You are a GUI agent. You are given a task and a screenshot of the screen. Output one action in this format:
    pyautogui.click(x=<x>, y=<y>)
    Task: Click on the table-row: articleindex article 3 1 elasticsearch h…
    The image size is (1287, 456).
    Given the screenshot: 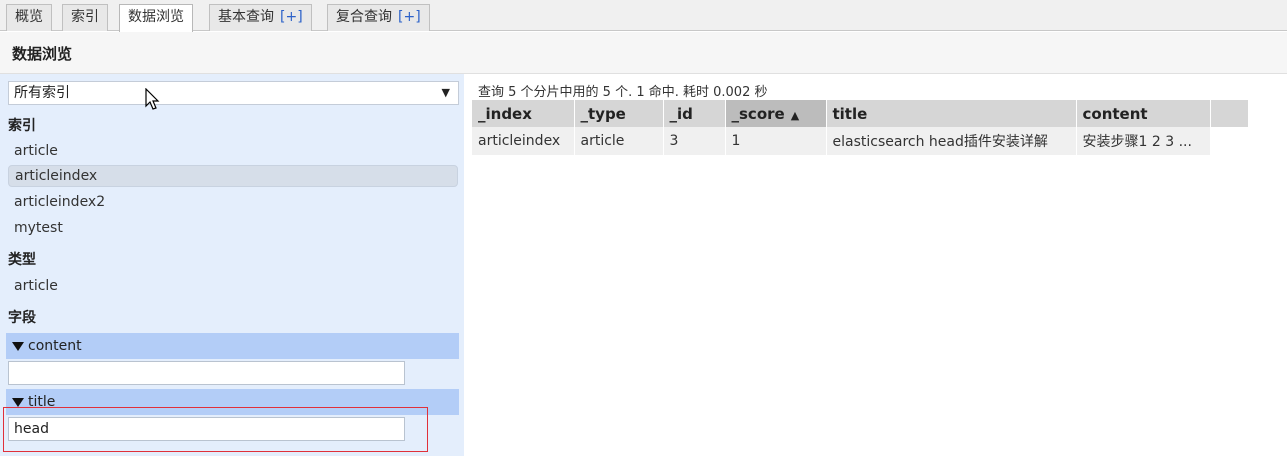 What is the action you would take?
    pyautogui.click(x=860, y=141)
    